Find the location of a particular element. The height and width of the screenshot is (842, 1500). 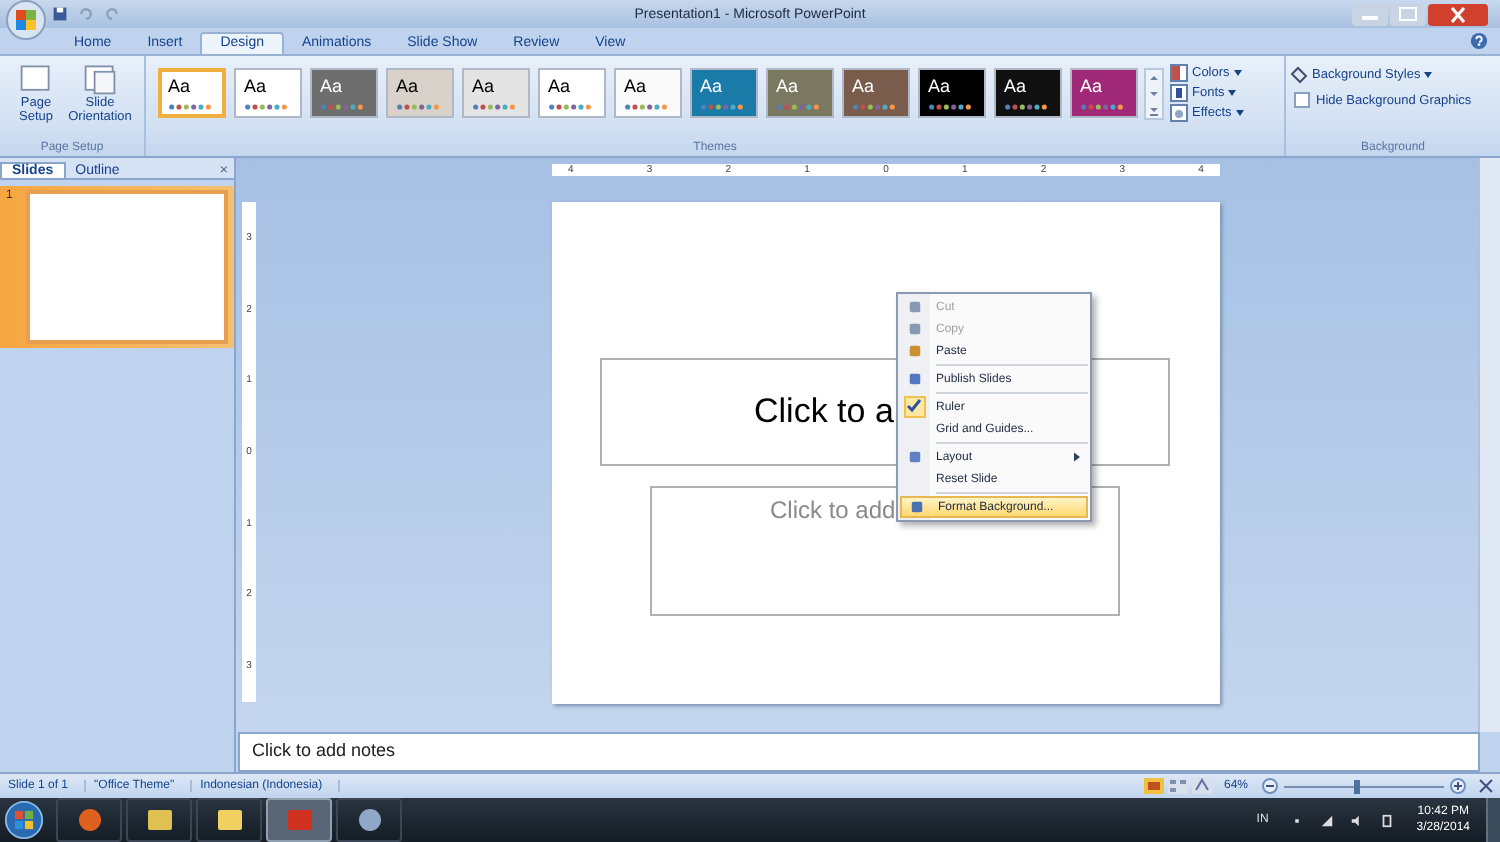

page-icon is located at coordinates (36, 79).